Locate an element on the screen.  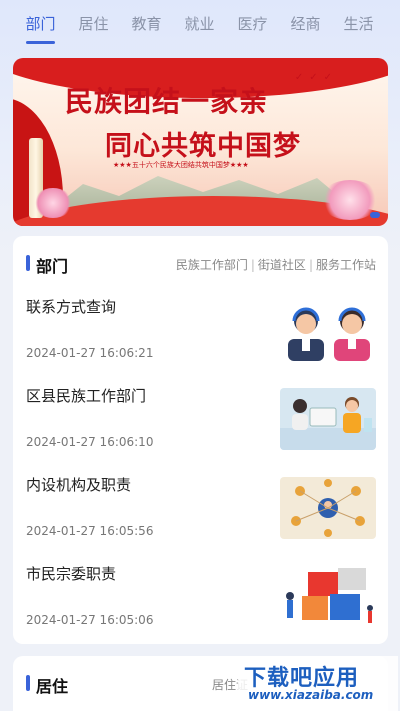
birds-icon: ✓✓✓ is located at coordinates (316, 77).